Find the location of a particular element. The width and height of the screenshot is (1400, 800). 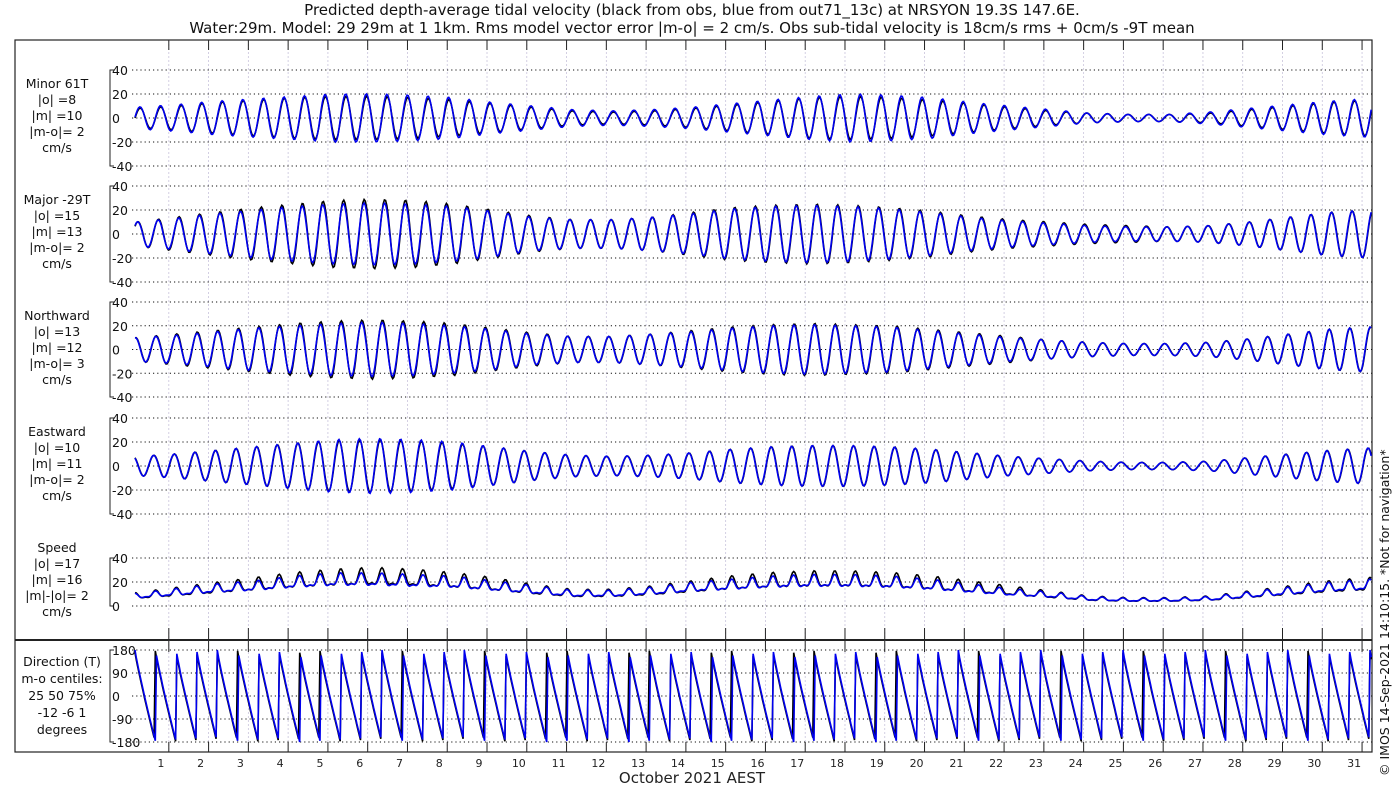

direction-label-2: 25 50 75% is located at coordinates (62, 695).